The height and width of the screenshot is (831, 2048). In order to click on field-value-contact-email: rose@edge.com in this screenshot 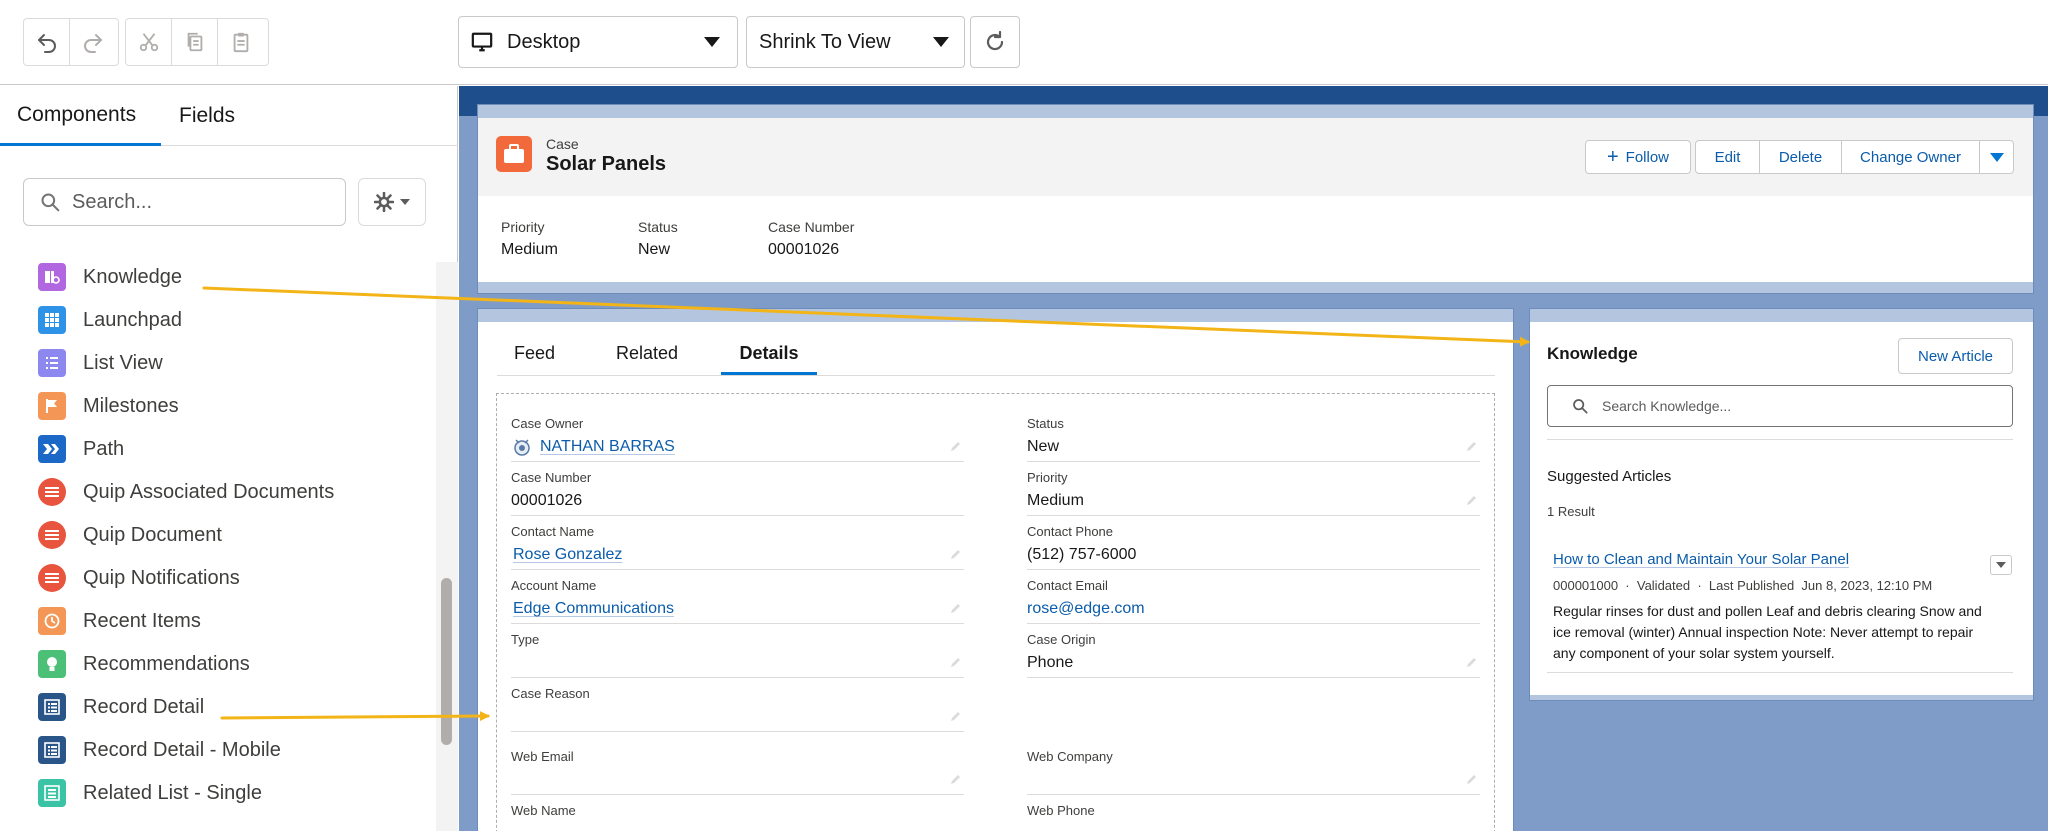, I will do `click(1086, 609)`.